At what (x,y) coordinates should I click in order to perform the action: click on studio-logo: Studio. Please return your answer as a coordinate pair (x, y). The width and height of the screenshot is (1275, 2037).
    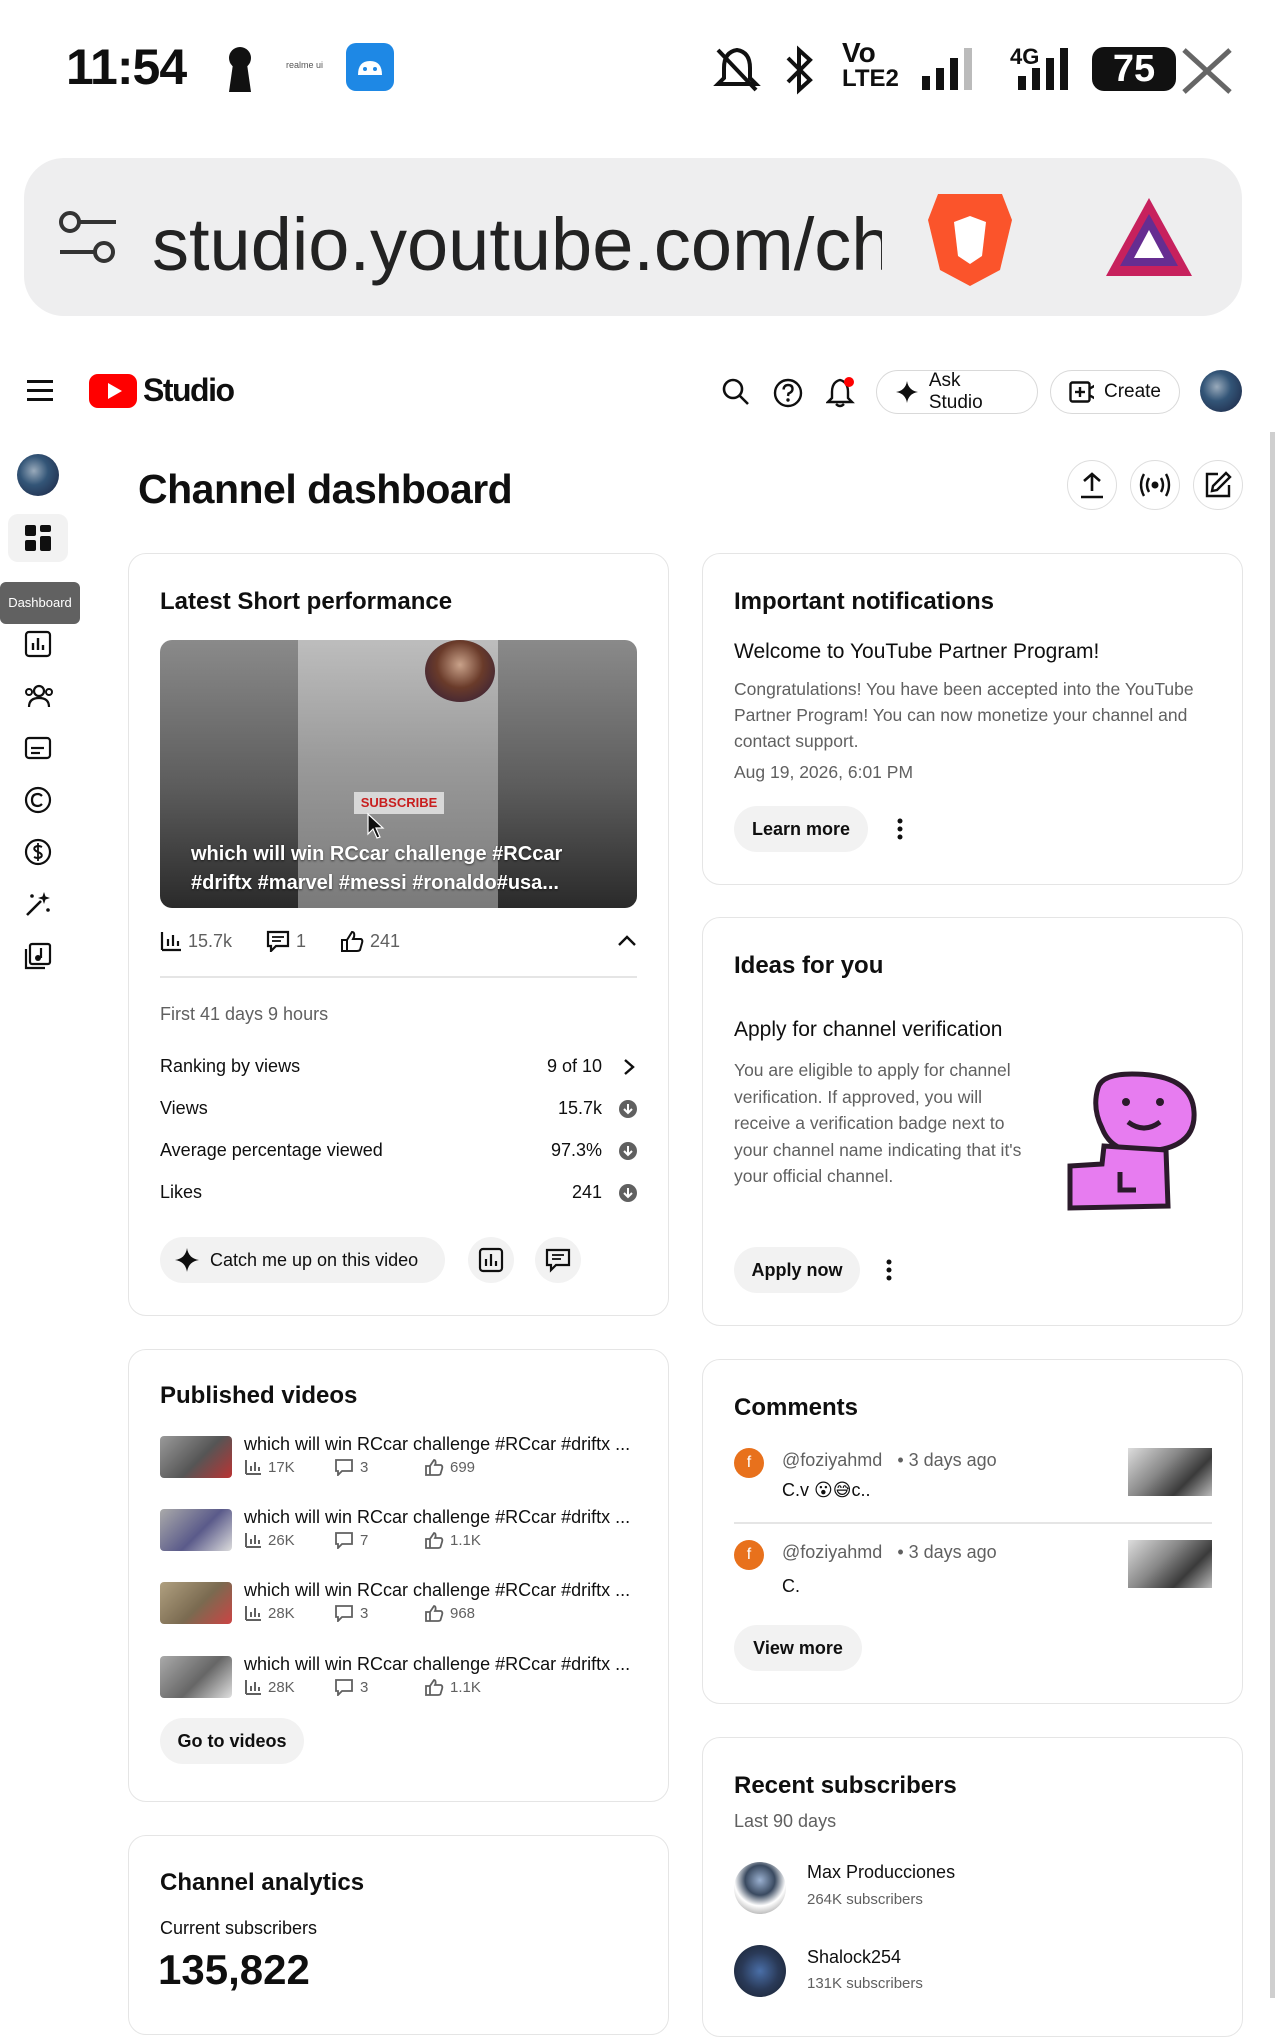
    Looking at the image, I should click on (162, 390).